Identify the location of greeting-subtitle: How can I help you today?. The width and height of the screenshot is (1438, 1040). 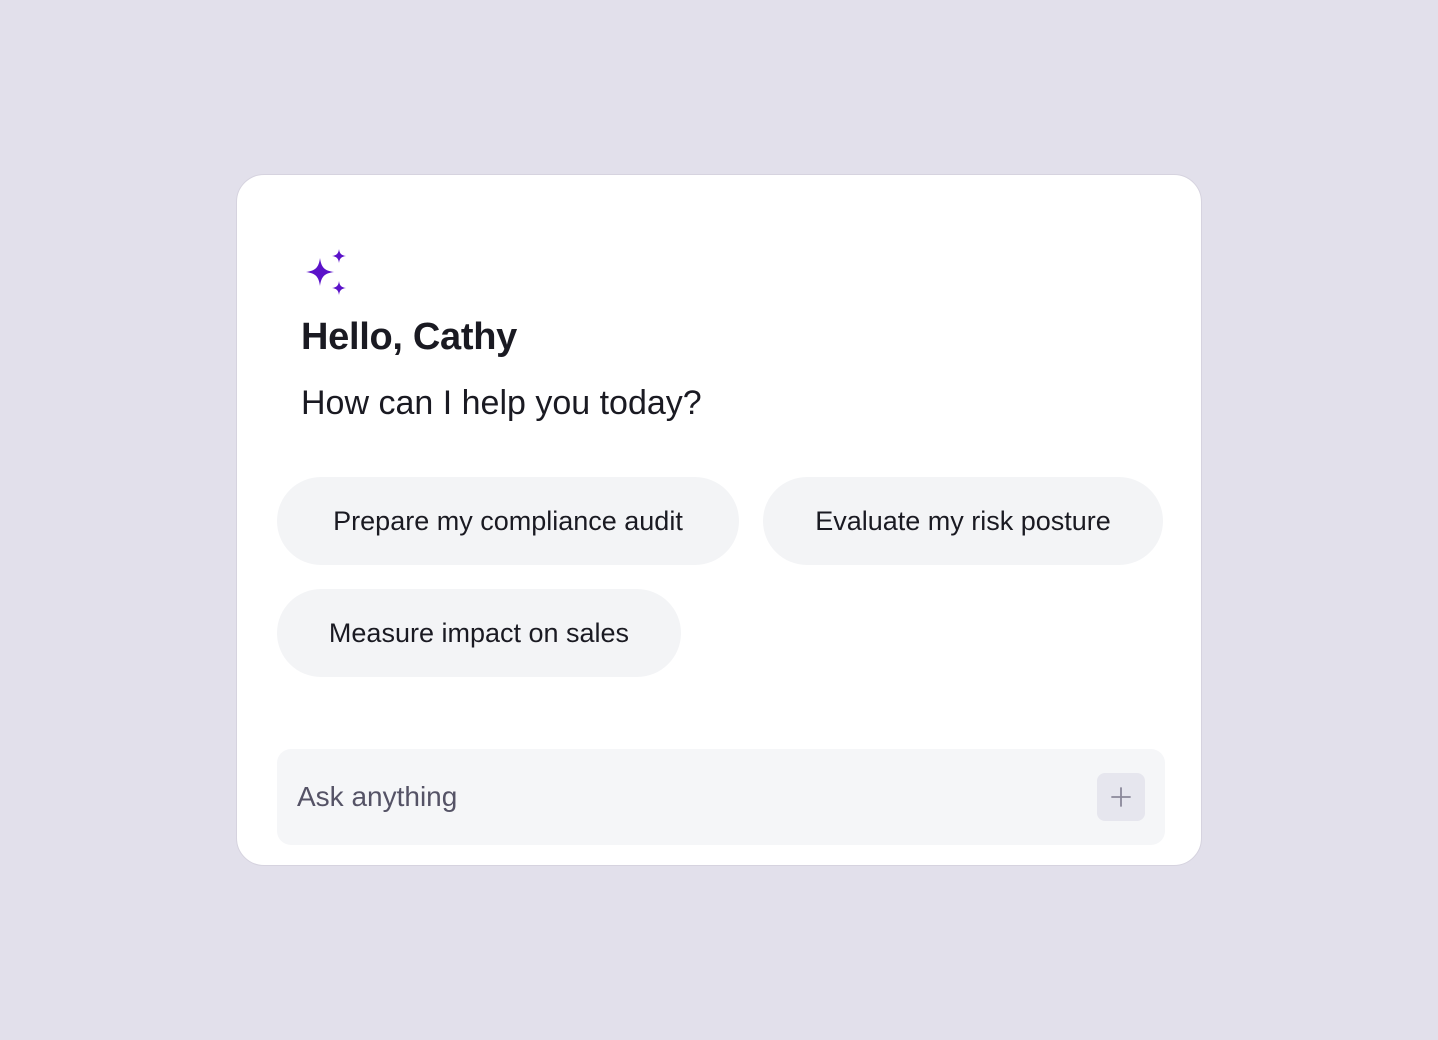
(501, 403).